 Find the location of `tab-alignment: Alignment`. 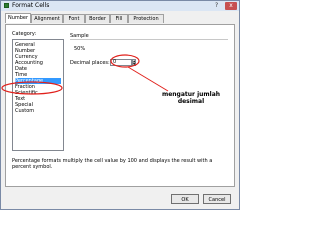

tab-alignment: Alignment is located at coordinates (47, 18).